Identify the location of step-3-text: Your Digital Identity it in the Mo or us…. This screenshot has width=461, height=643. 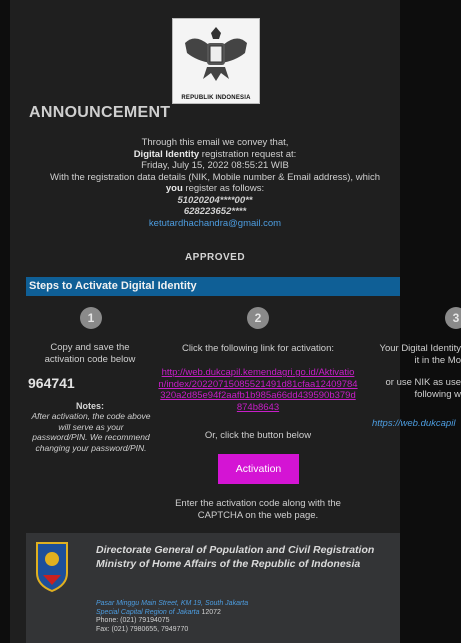
(414, 371).